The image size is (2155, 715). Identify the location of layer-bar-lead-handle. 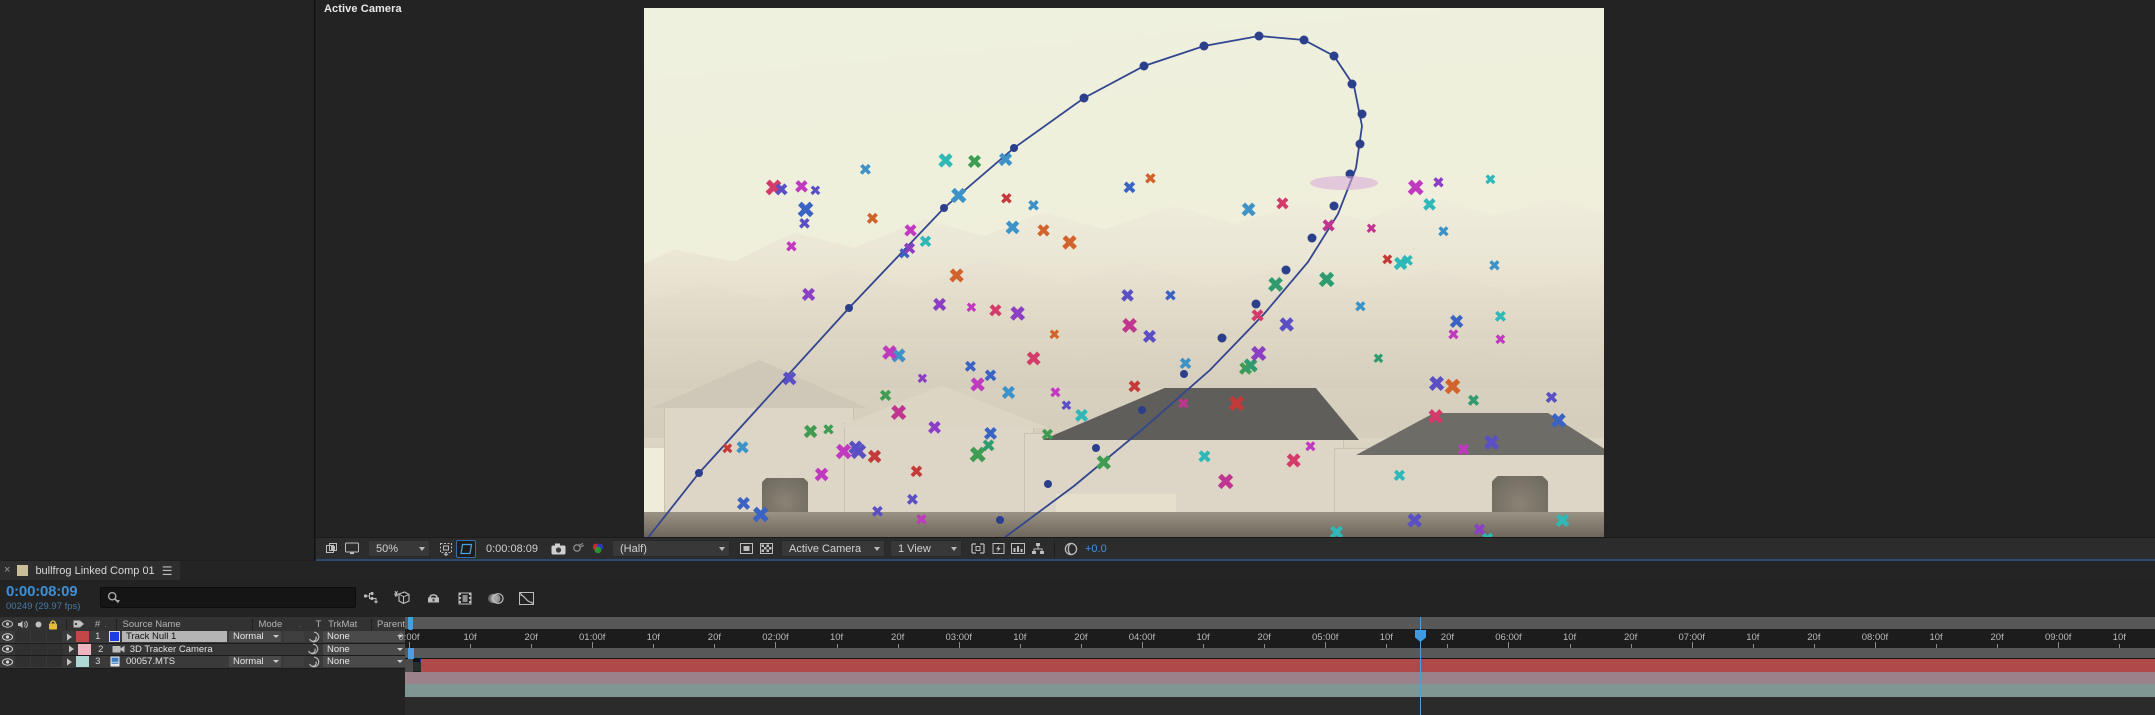
(409, 665).